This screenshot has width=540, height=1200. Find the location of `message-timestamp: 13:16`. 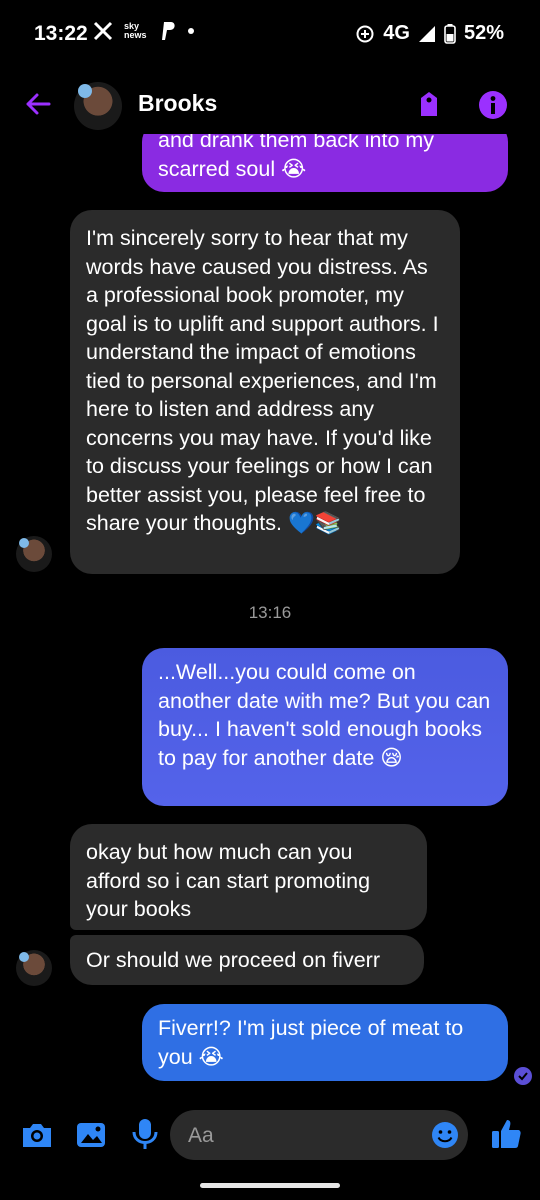

message-timestamp: 13:16 is located at coordinates (270, 612).